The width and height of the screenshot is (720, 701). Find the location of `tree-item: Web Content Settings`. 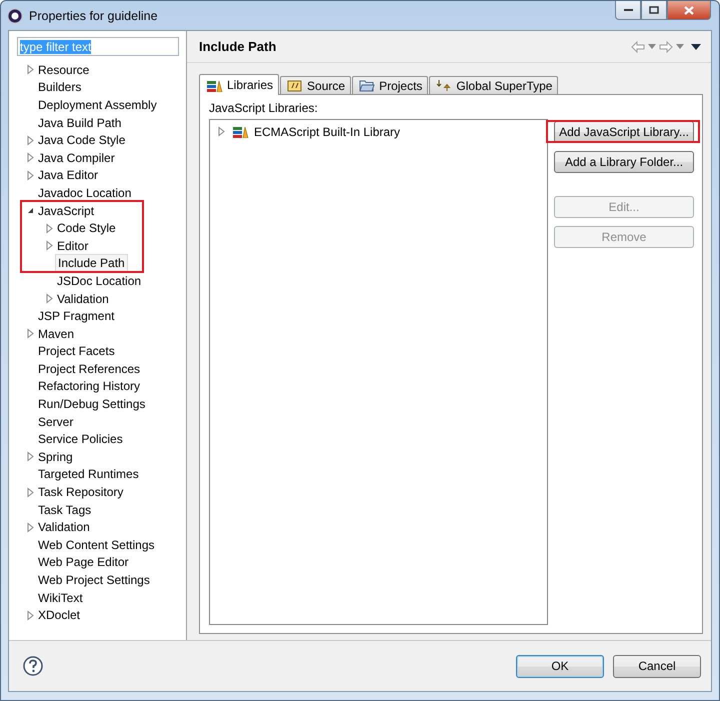

tree-item: Web Content Settings is located at coordinates (96, 544).